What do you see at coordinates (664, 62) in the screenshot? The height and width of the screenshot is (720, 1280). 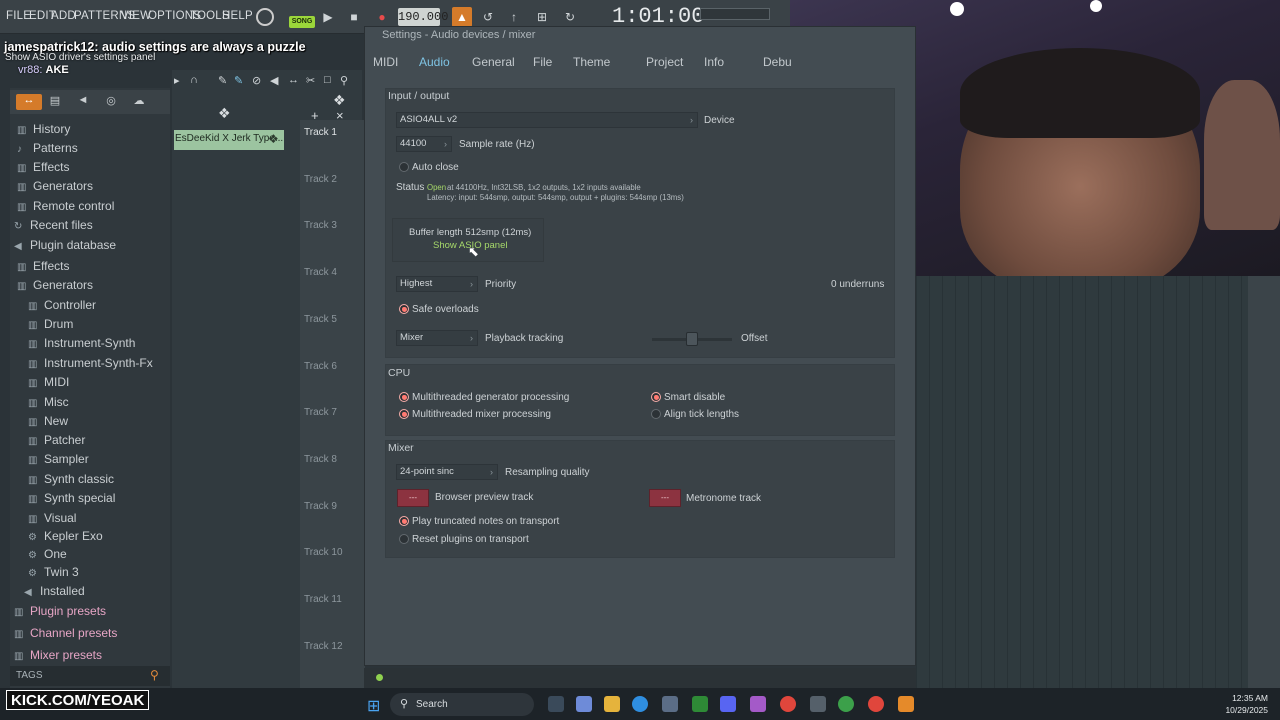 I see `tab-project: Project` at bounding box center [664, 62].